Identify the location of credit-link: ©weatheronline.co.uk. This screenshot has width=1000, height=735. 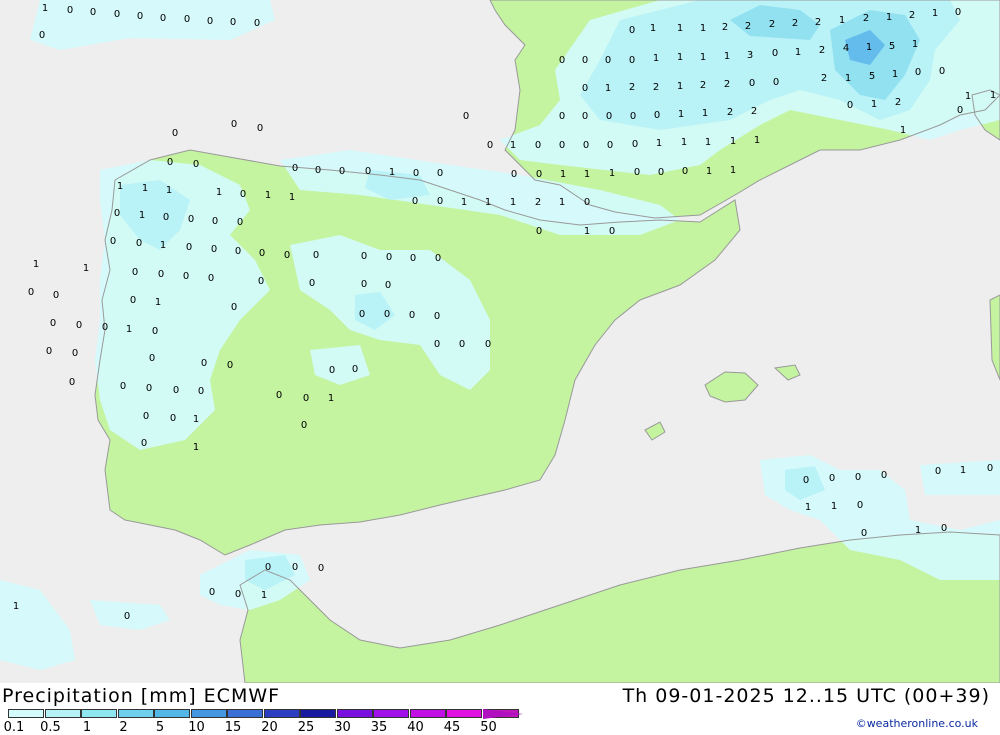
(917, 723).